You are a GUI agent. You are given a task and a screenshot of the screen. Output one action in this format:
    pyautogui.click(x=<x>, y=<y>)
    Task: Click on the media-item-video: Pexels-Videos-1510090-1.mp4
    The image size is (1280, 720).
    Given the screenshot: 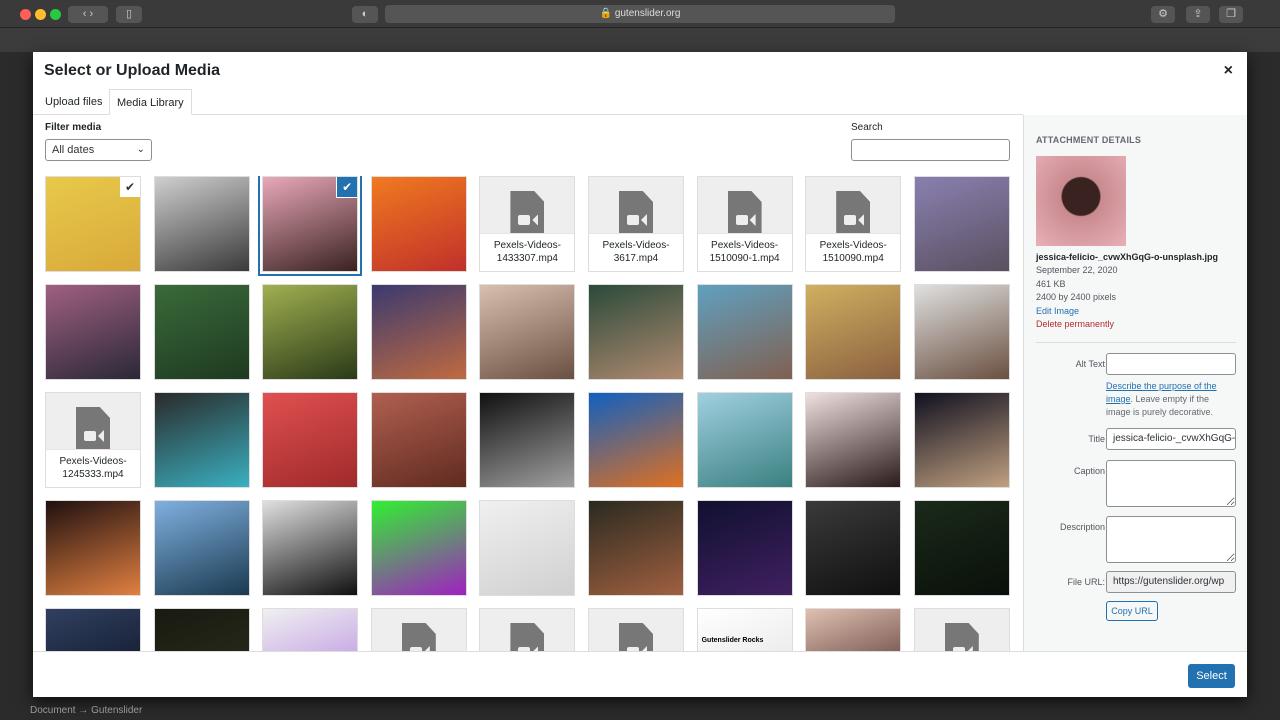 What is the action you would take?
    pyautogui.click(x=744, y=224)
    